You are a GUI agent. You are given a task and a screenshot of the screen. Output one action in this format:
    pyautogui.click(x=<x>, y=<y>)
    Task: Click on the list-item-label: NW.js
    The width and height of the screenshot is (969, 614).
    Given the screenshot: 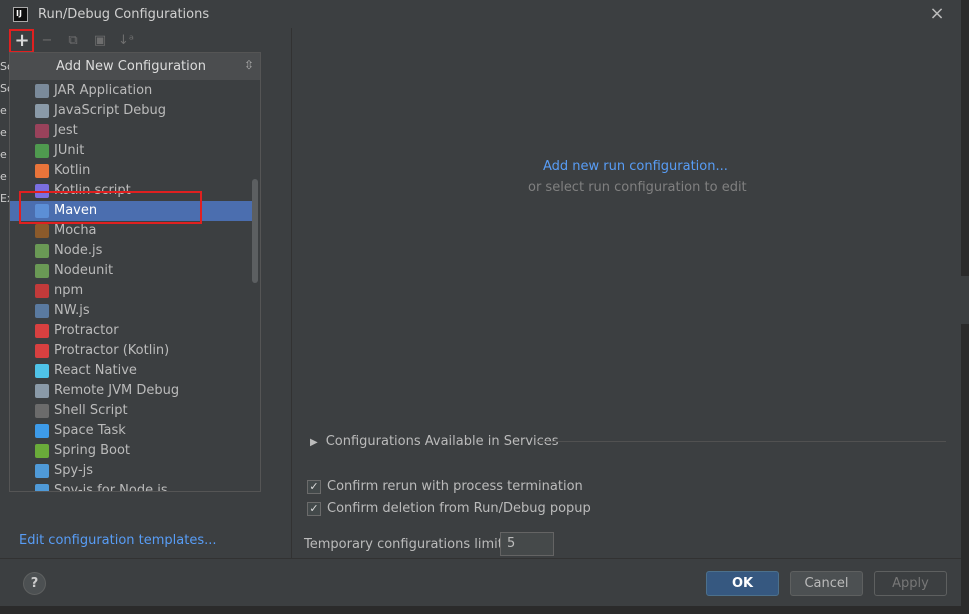 What is the action you would take?
    pyautogui.click(x=72, y=310)
    